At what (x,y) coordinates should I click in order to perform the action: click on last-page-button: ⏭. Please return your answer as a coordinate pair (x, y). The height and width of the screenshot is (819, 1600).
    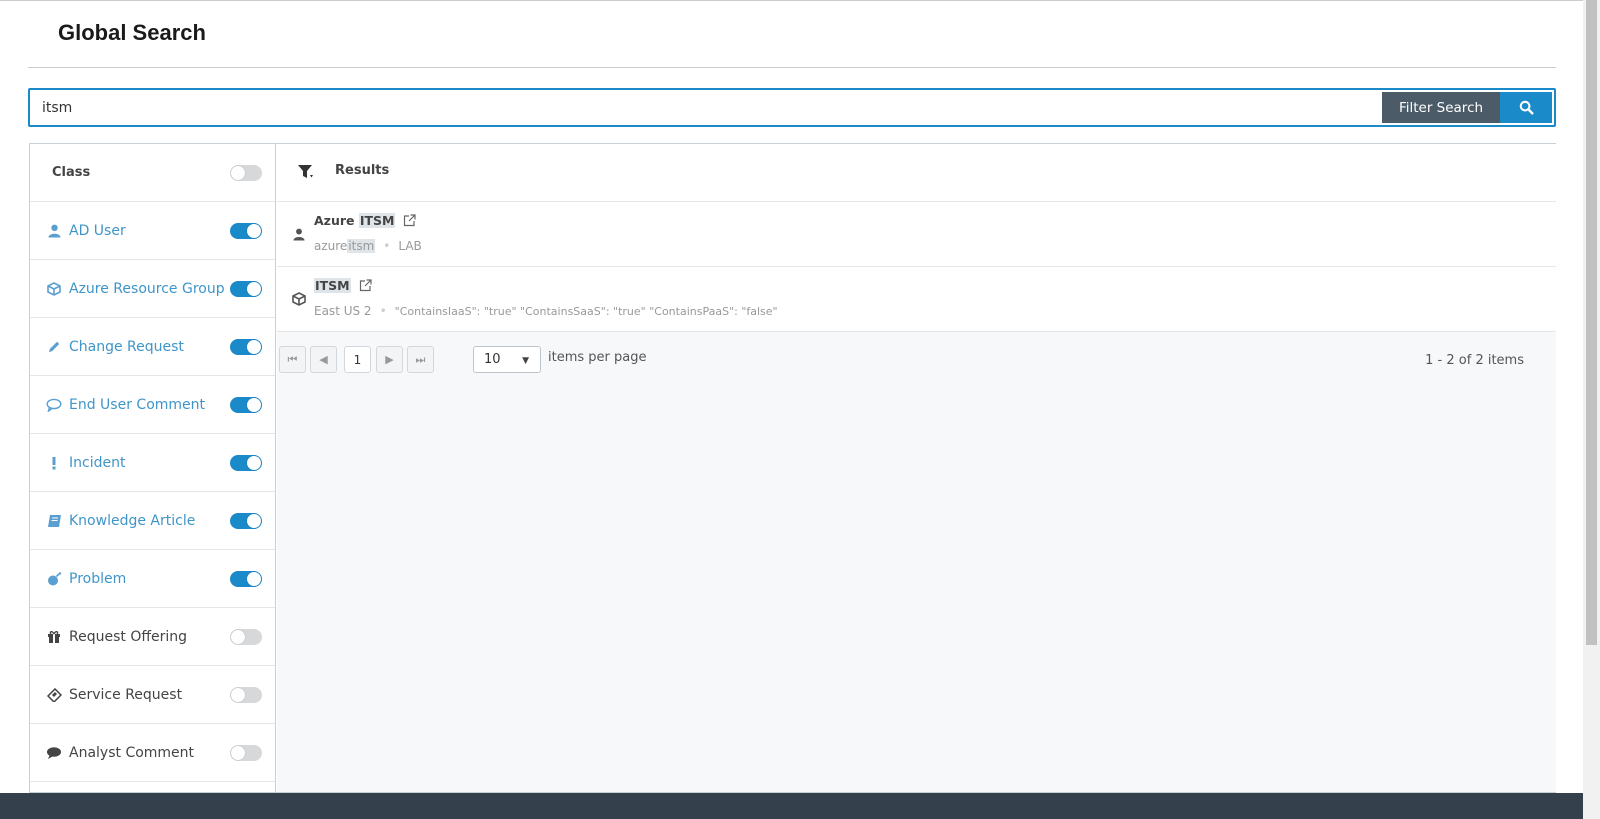
    Looking at the image, I should click on (420, 359).